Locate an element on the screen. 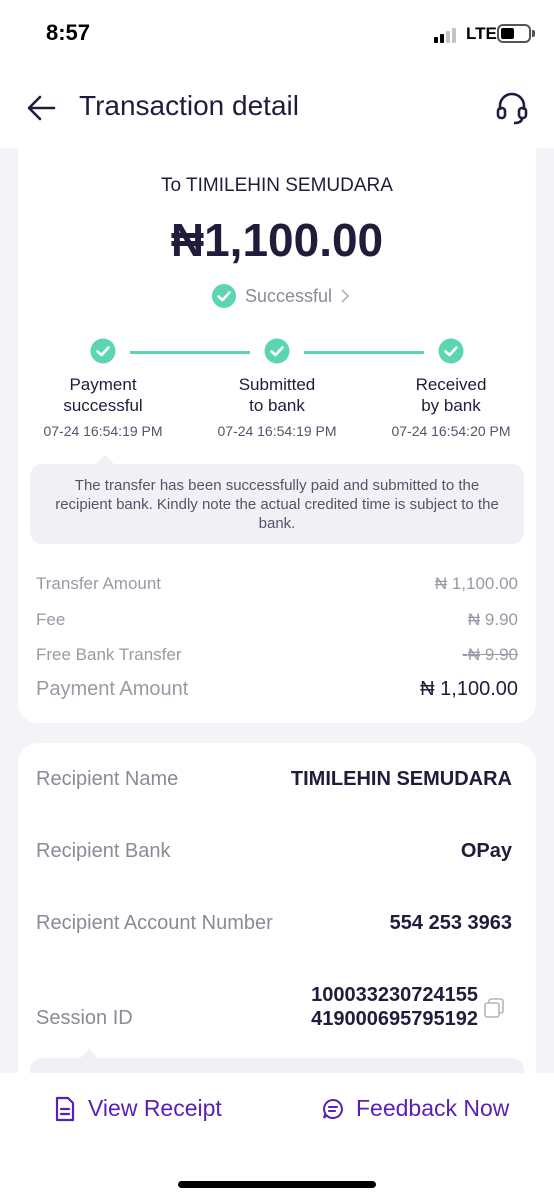 This screenshot has width=554, height=1200. recipient-bank-row: Recipient Bank OPay is located at coordinates (274, 851).